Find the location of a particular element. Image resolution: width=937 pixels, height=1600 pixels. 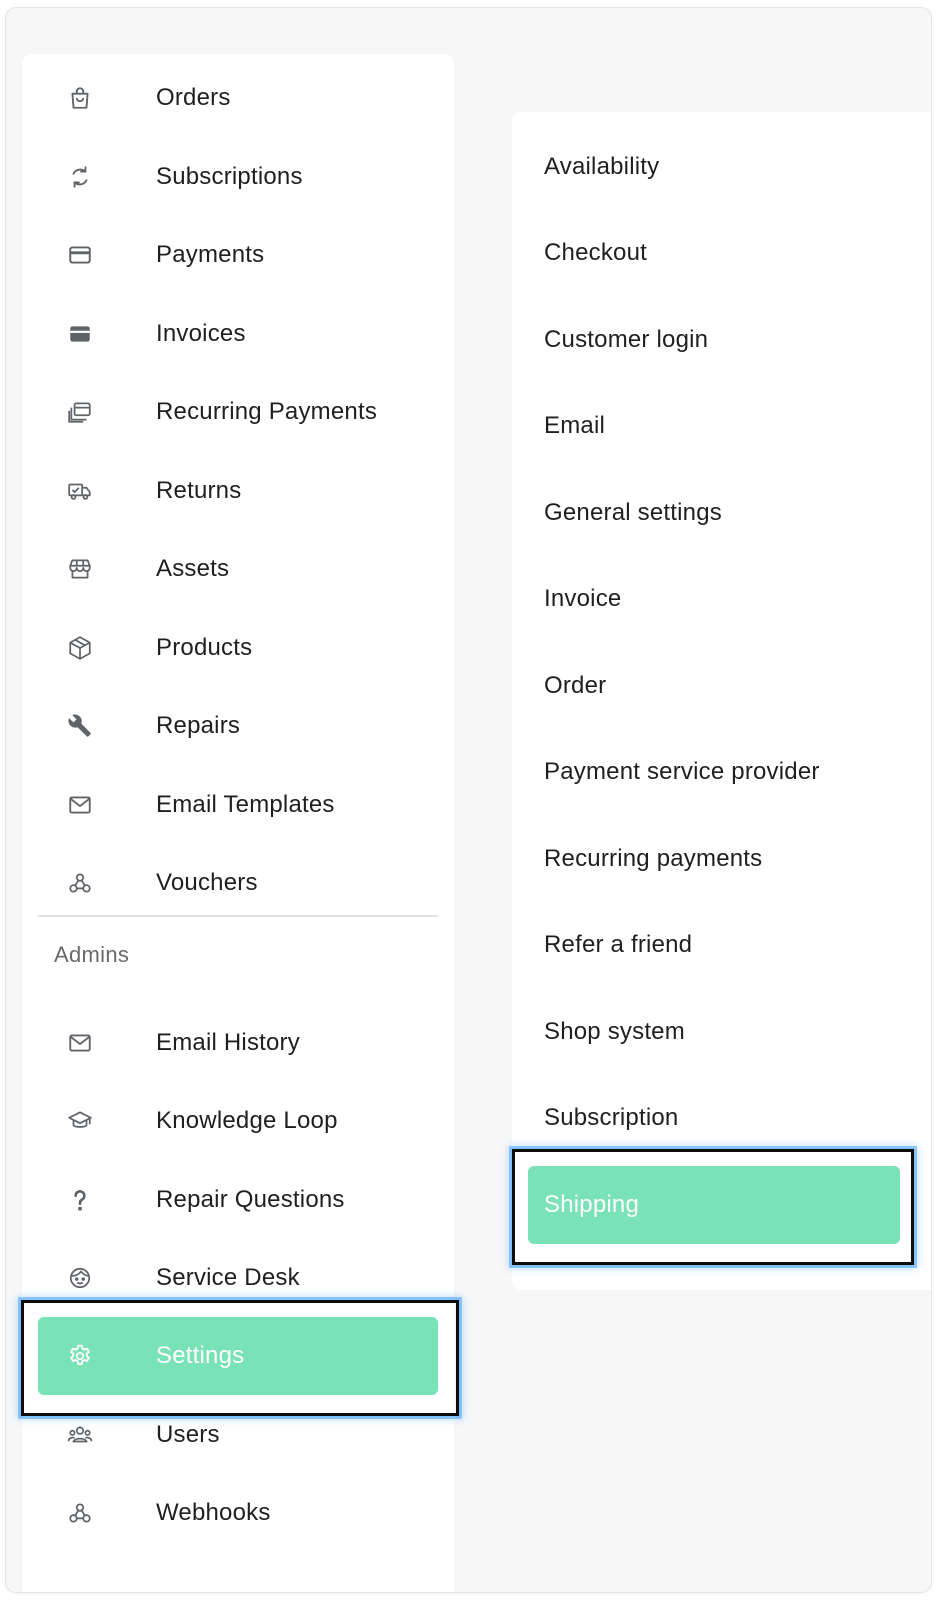

settings-item-customer-login: Customer login is located at coordinates (714, 340).